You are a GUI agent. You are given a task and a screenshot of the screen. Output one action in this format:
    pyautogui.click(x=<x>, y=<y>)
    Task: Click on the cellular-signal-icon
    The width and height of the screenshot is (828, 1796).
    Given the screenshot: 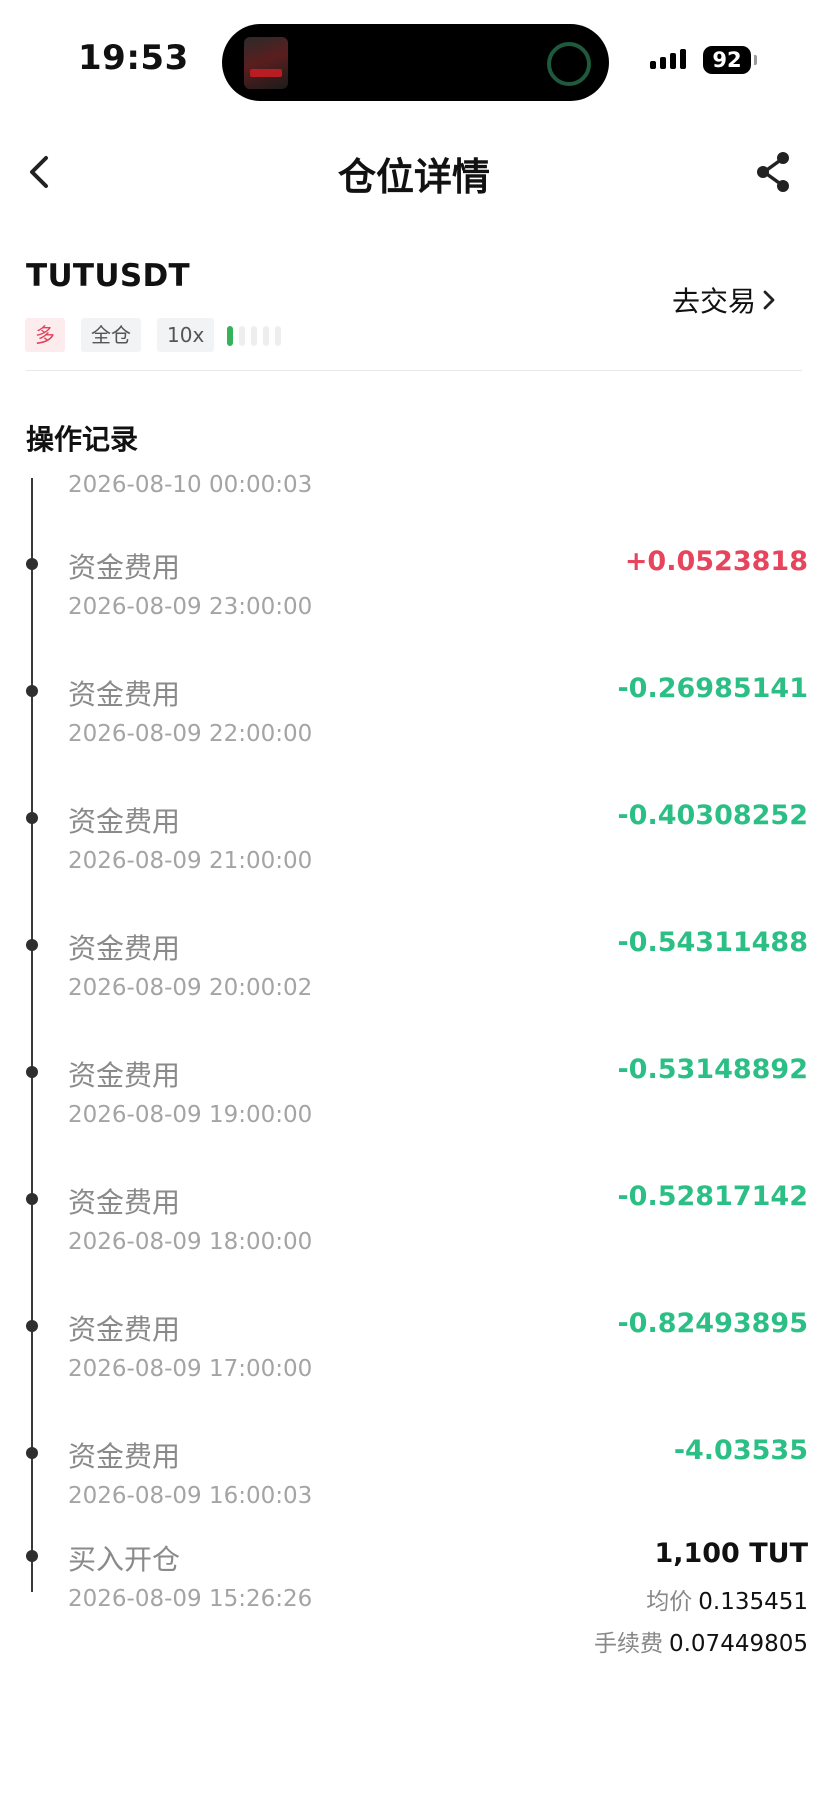 What is the action you would take?
    pyautogui.click(x=668, y=59)
    